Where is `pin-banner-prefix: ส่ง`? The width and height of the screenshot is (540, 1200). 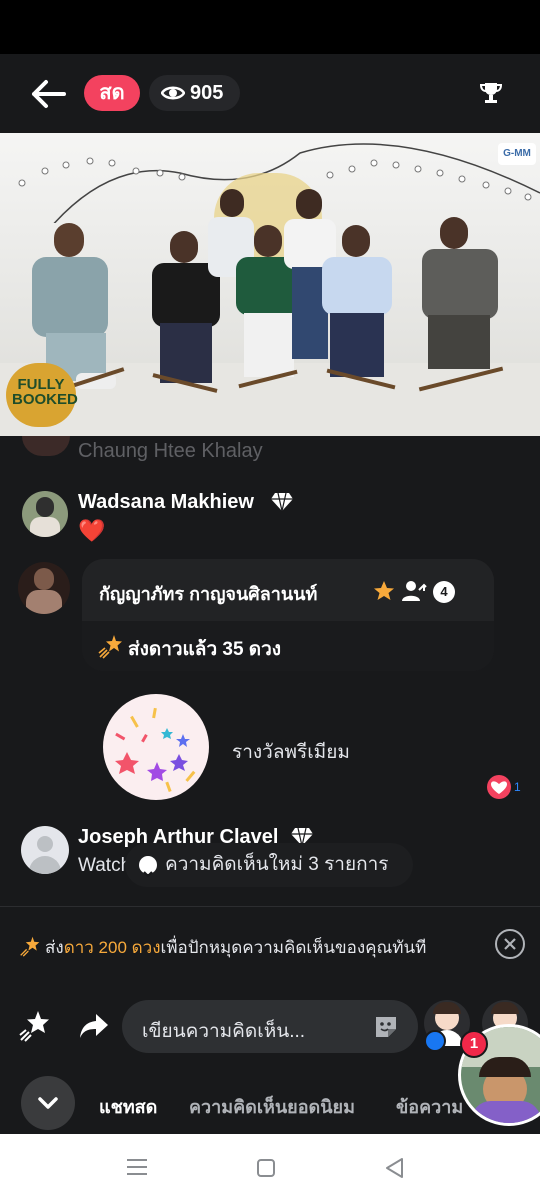 pin-banner-prefix: ส่ง is located at coordinates (54, 947).